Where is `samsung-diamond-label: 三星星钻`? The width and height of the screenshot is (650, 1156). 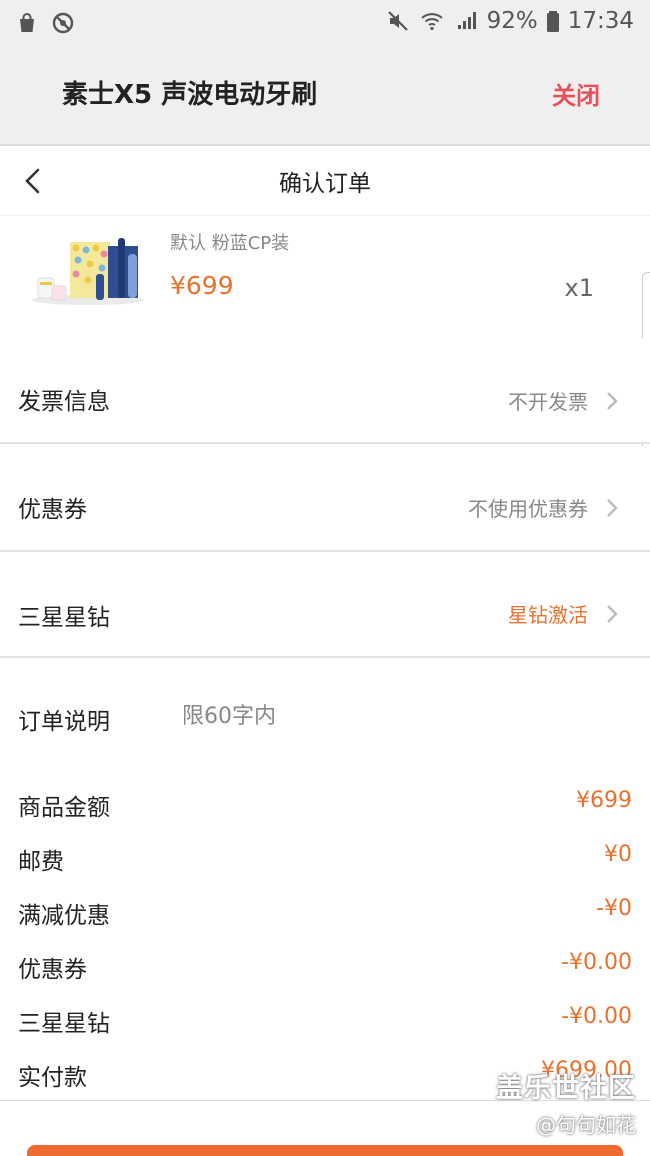 samsung-diamond-label: 三星星钻 is located at coordinates (64, 618).